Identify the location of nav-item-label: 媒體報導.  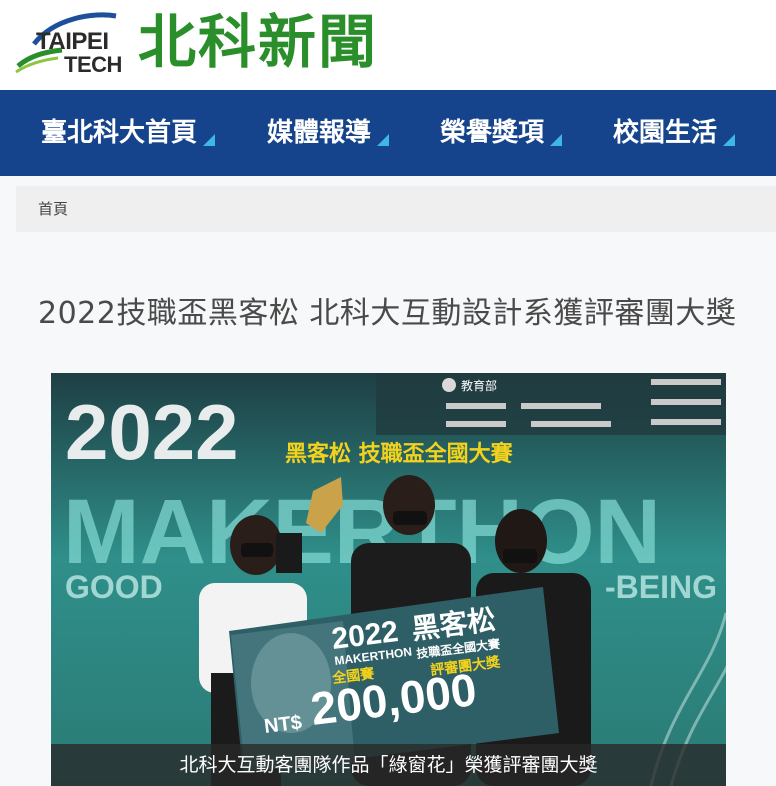
(319, 133).